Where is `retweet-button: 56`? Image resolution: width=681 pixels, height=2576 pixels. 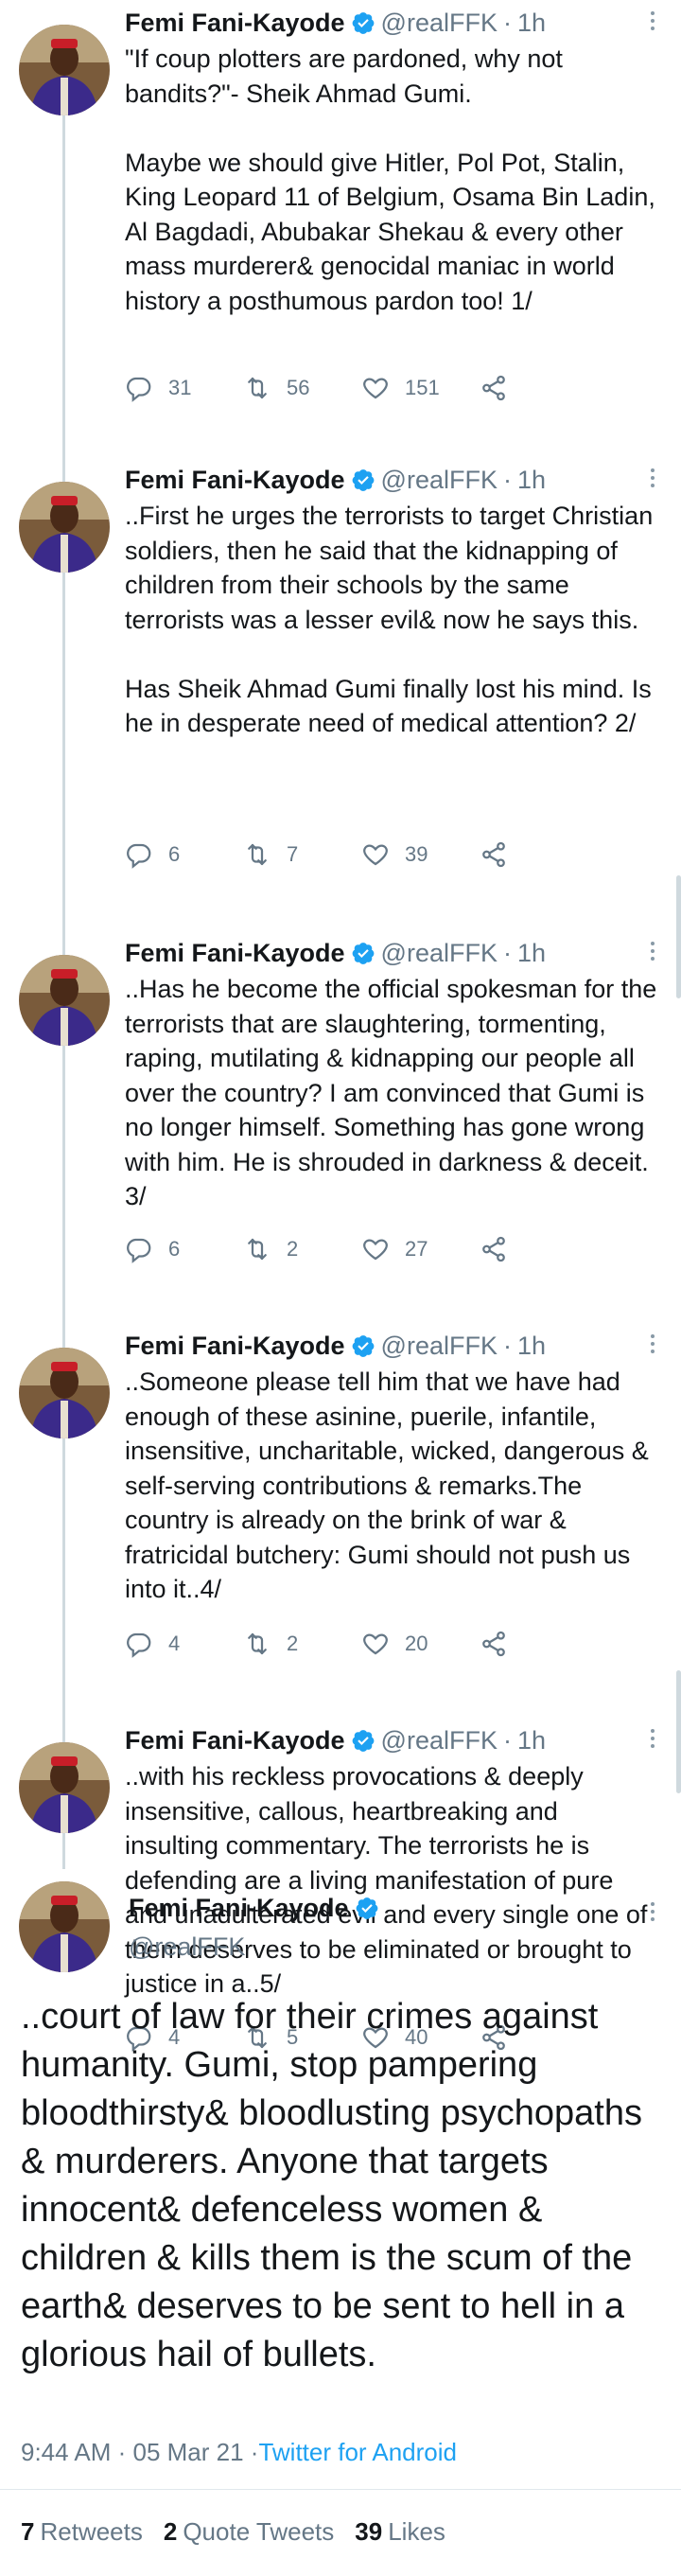
retweet-button: 56 is located at coordinates (302, 388).